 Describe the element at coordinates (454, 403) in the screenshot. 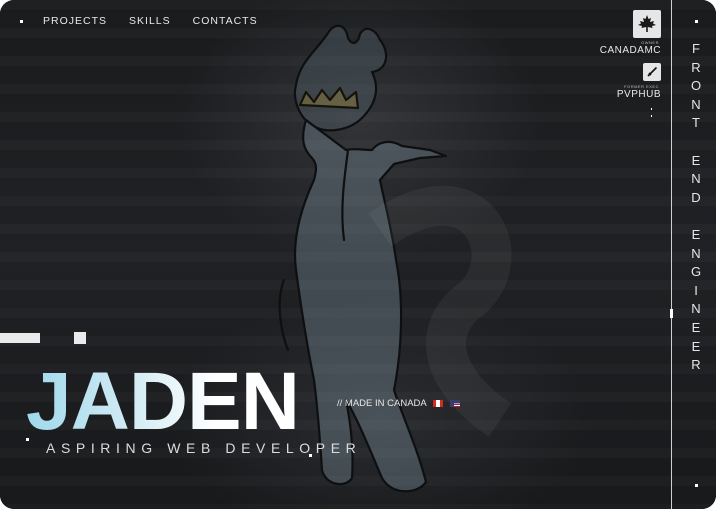

I see `usa-flag-icon` at that location.